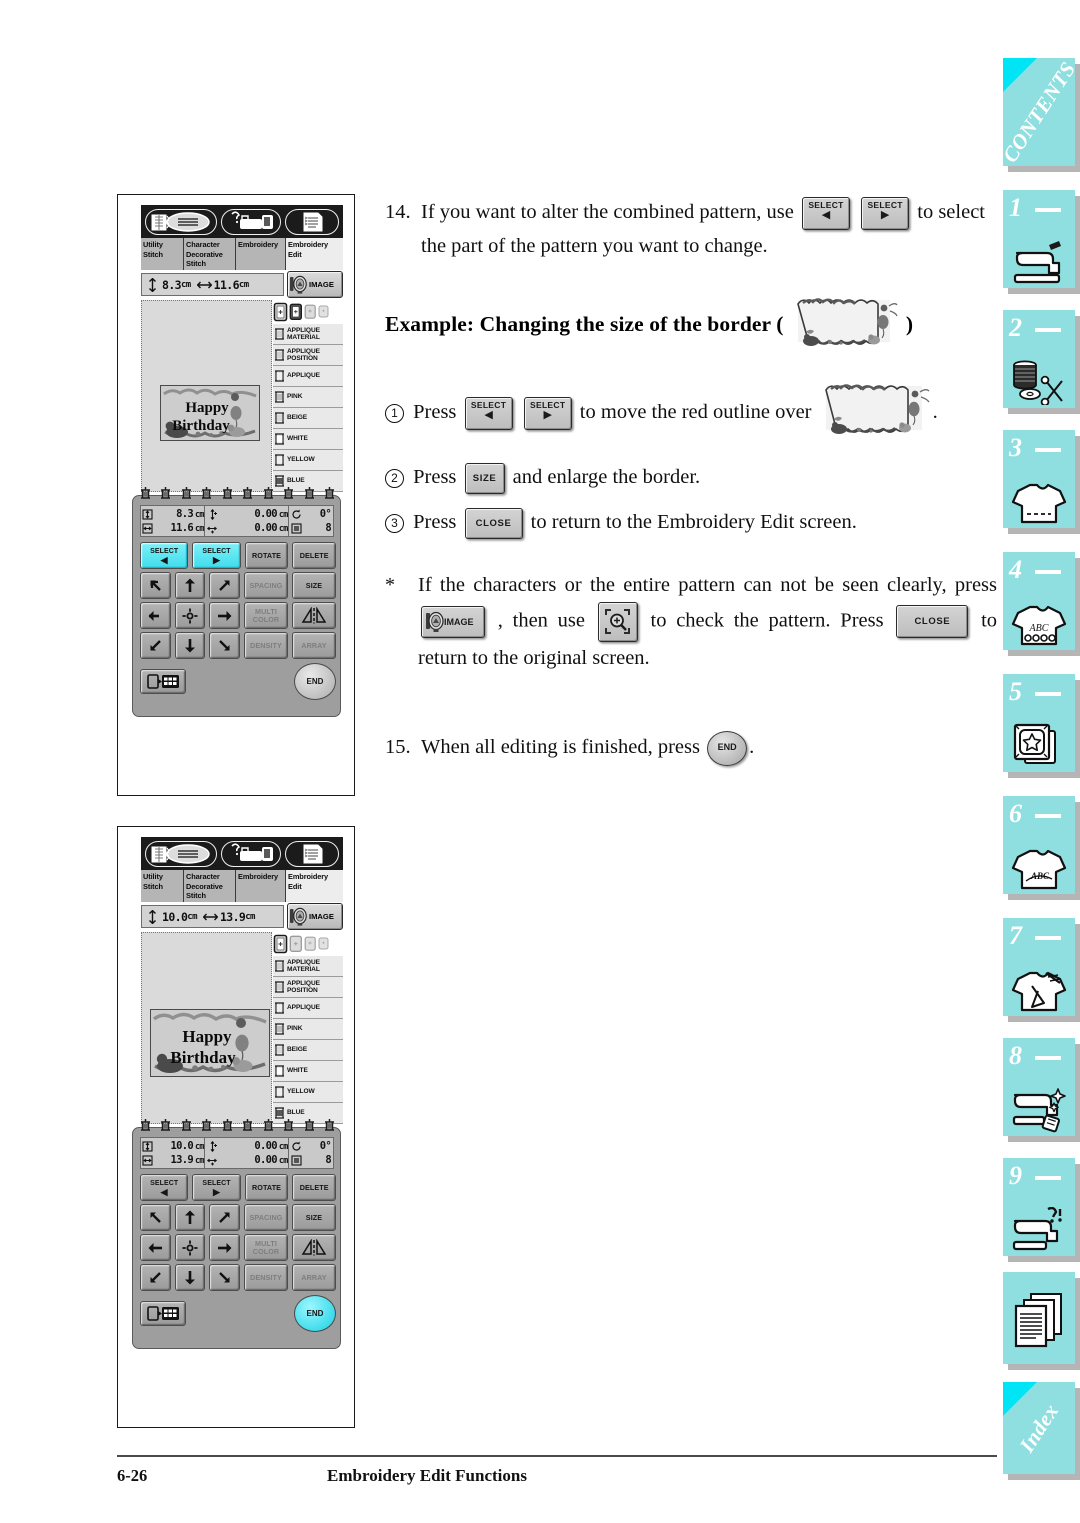 This screenshot has width=1080, height=1523. I want to click on sidebar-tab-1: 1, so click(1039, 239).